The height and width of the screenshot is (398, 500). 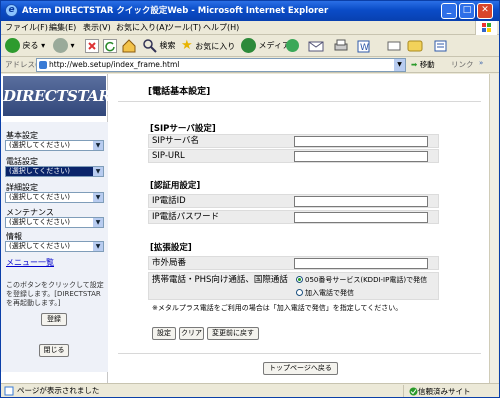 What do you see at coordinates (92, 46) in the screenshot?
I see `stop-icon` at bounding box center [92, 46].